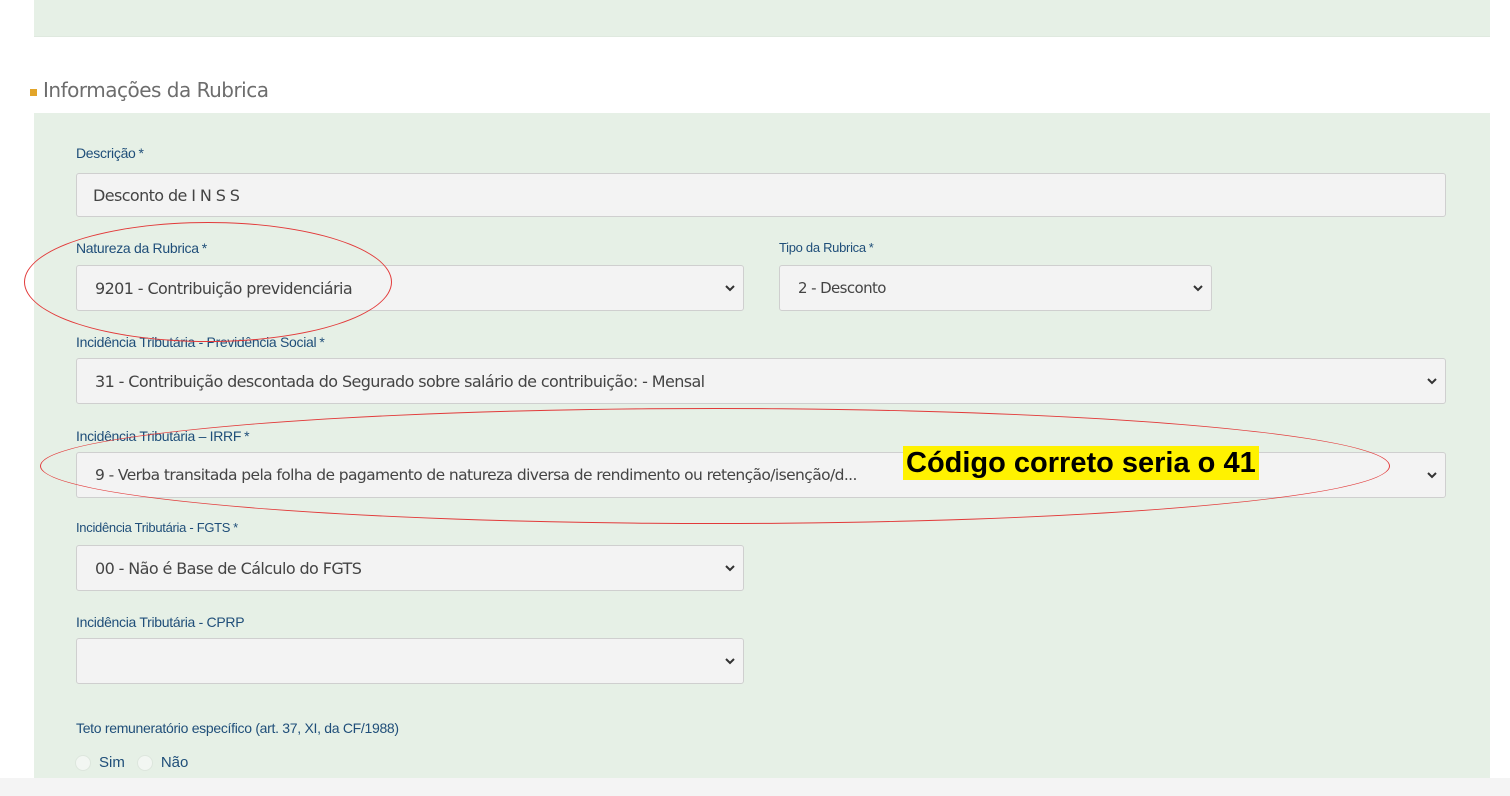  I want to click on descricao-label-text: Descrição, so click(106, 153).